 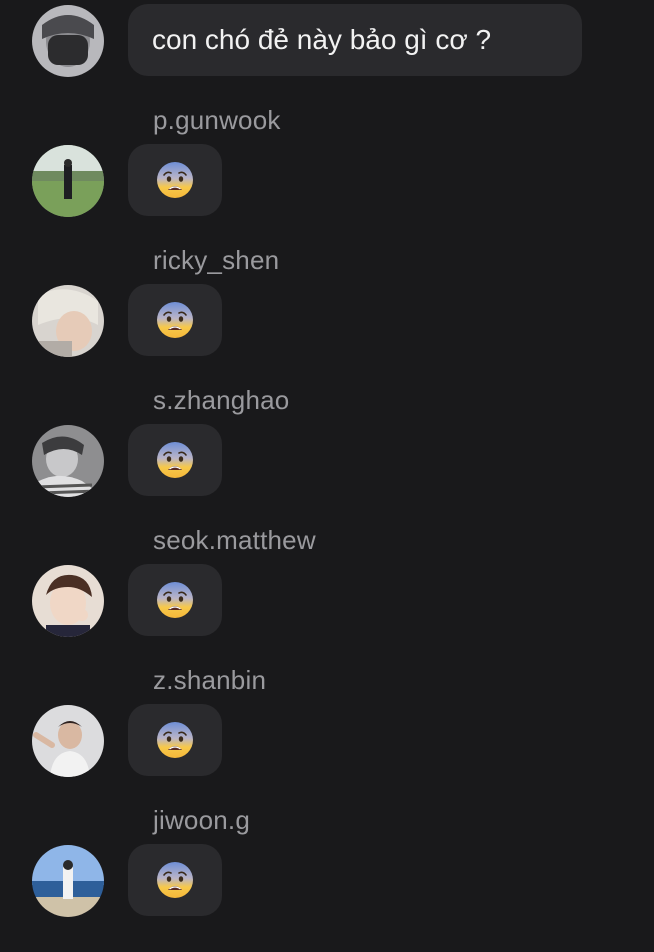 I want to click on username-label: jiwoon.g, so click(x=201, y=820).